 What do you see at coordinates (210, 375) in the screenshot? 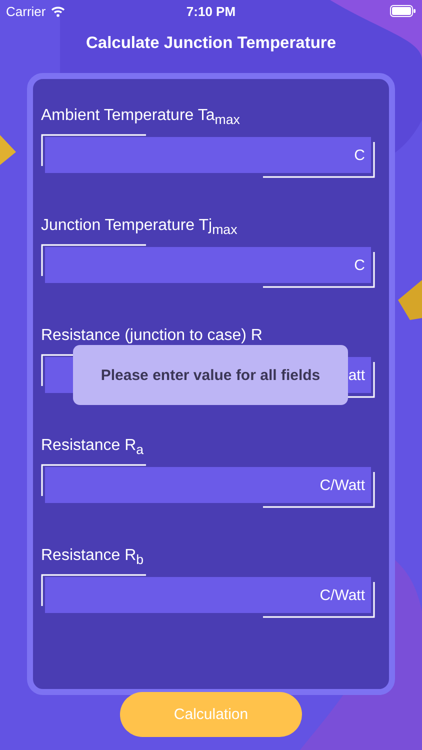
I see `error-toast: Please enter value for all fields` at bounding box center [210, 375].